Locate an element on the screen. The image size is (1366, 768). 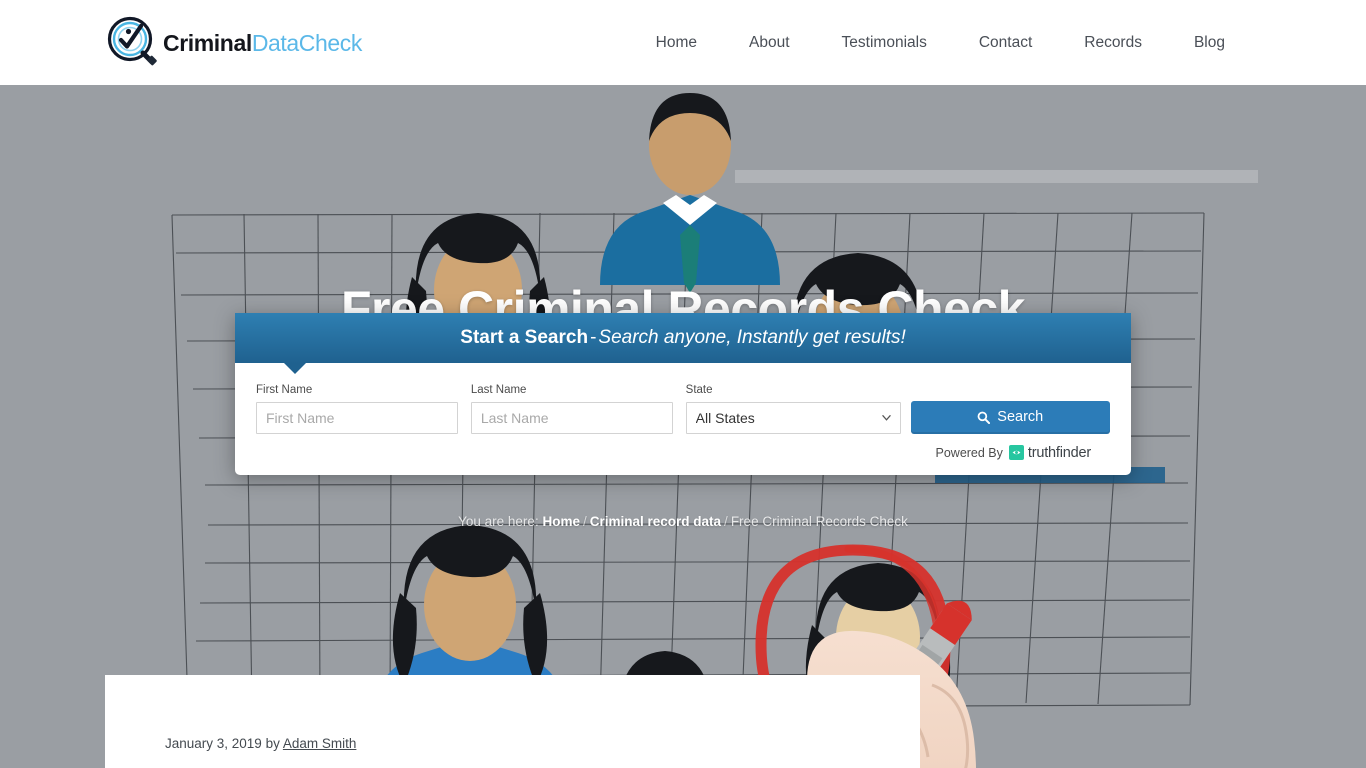
hero-ghost-panel is located at coordinates (996, 176).